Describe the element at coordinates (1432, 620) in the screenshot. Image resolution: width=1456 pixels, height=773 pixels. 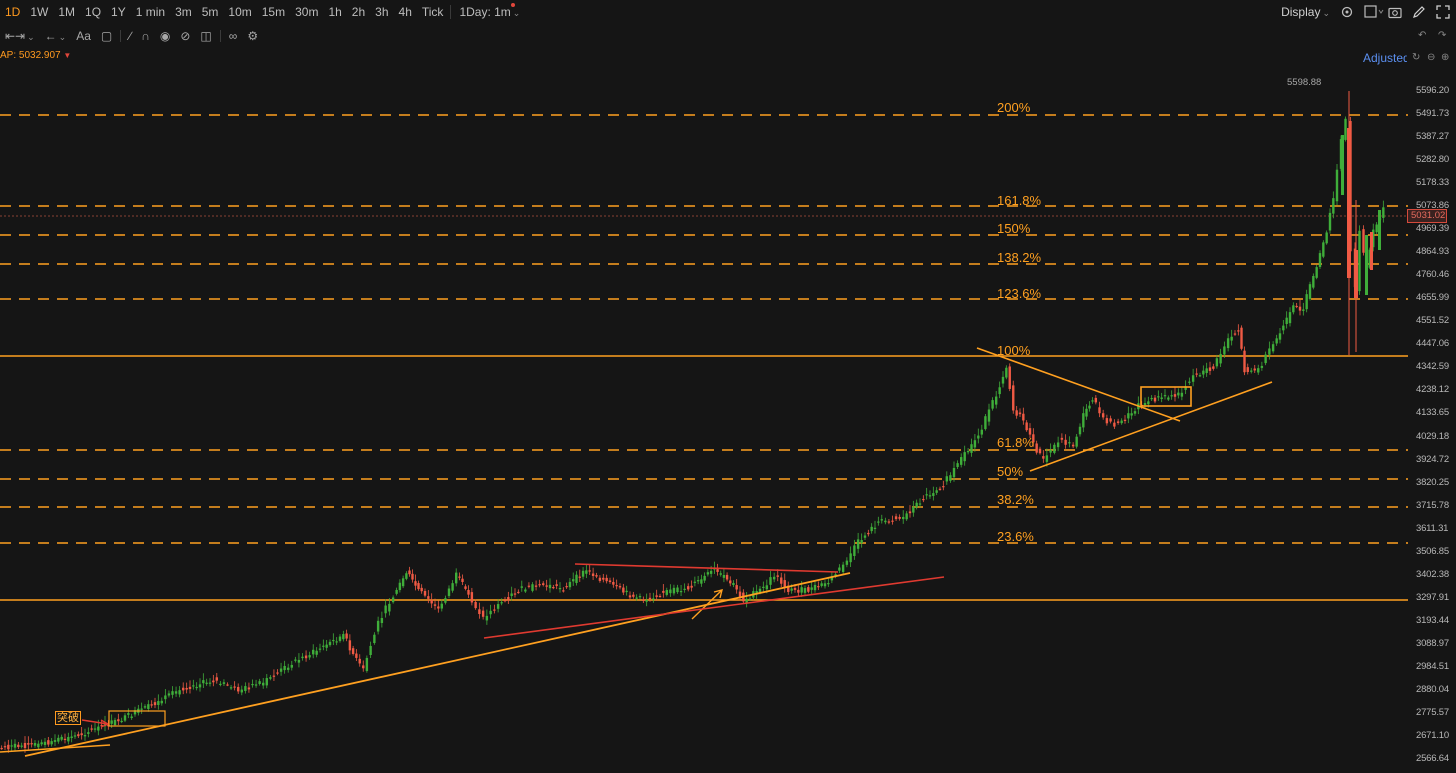
I see `price-tick-label: 3193.44` at that location.